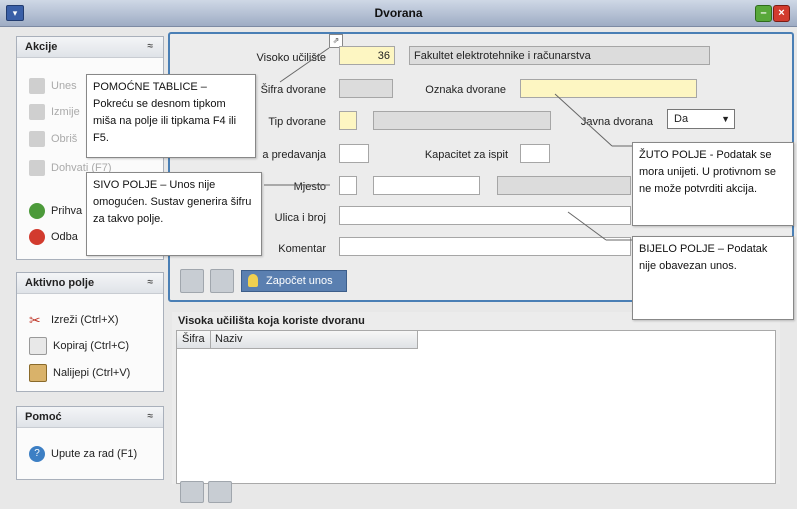  Describe the element at coordinates (38, 373) in the screenshot. I see `clipboard-icon` at that location.